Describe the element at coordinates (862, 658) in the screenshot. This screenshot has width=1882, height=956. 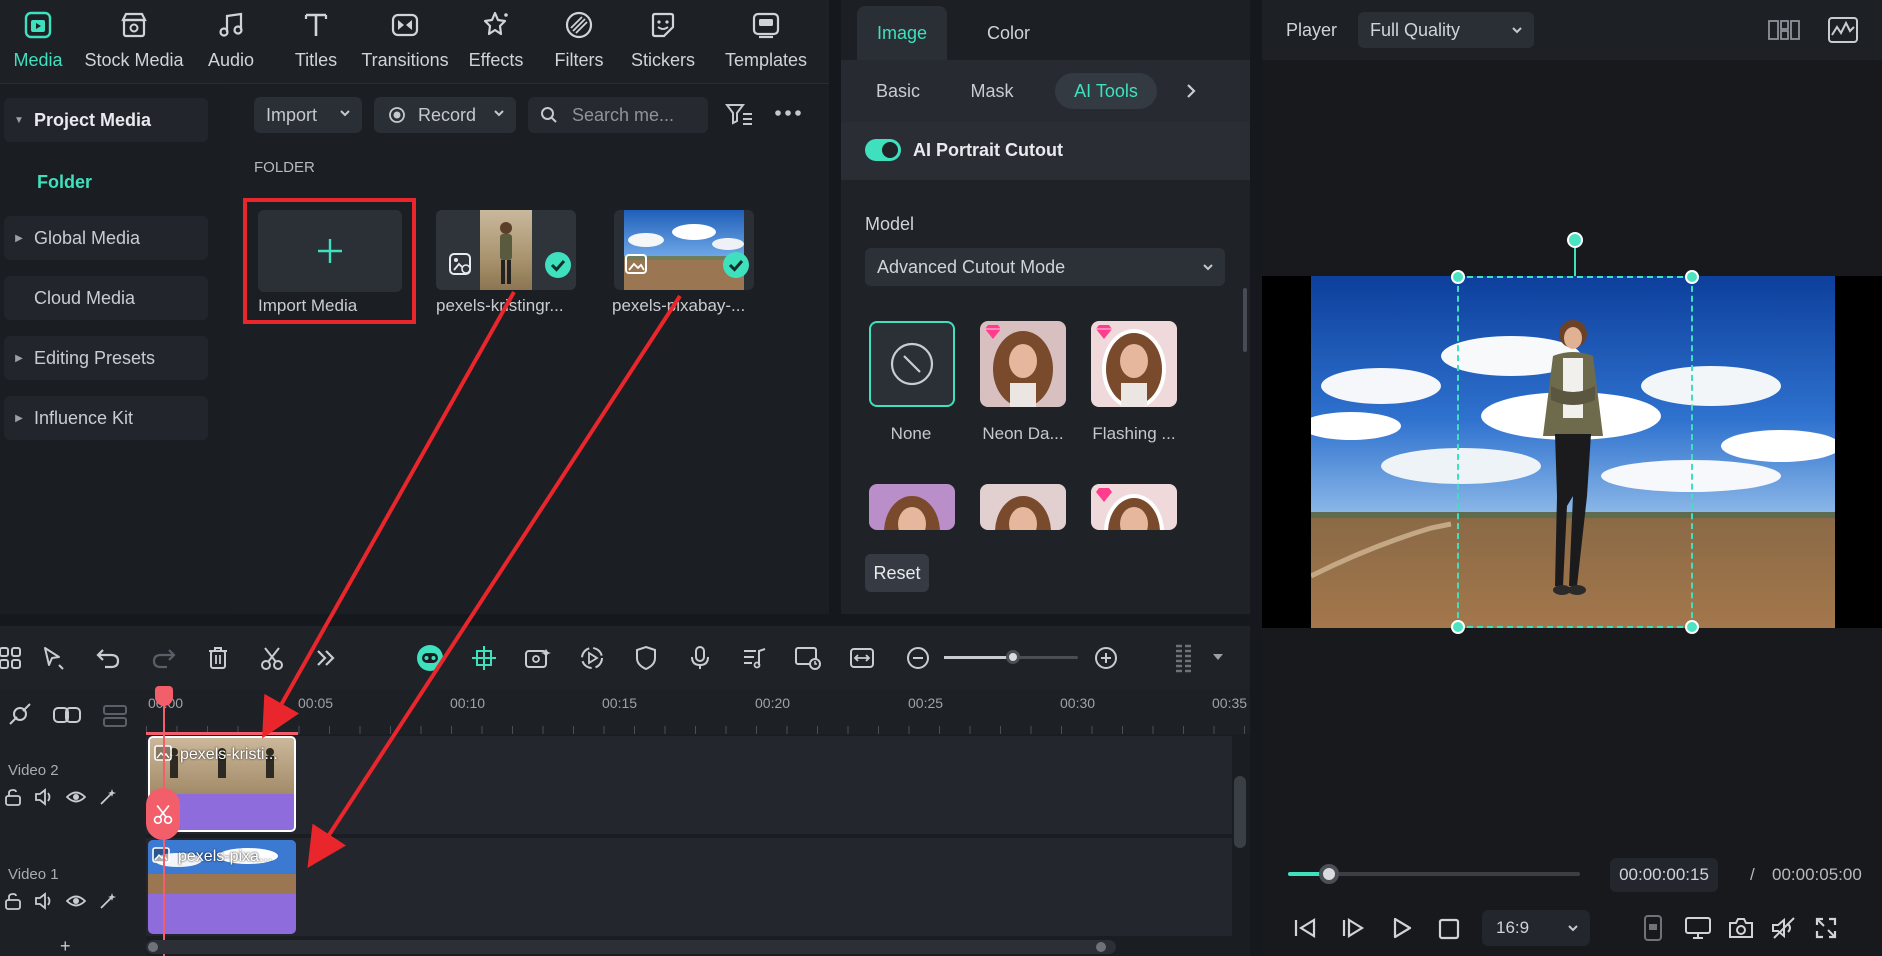
I see `fit-timeline-icon` at that location.